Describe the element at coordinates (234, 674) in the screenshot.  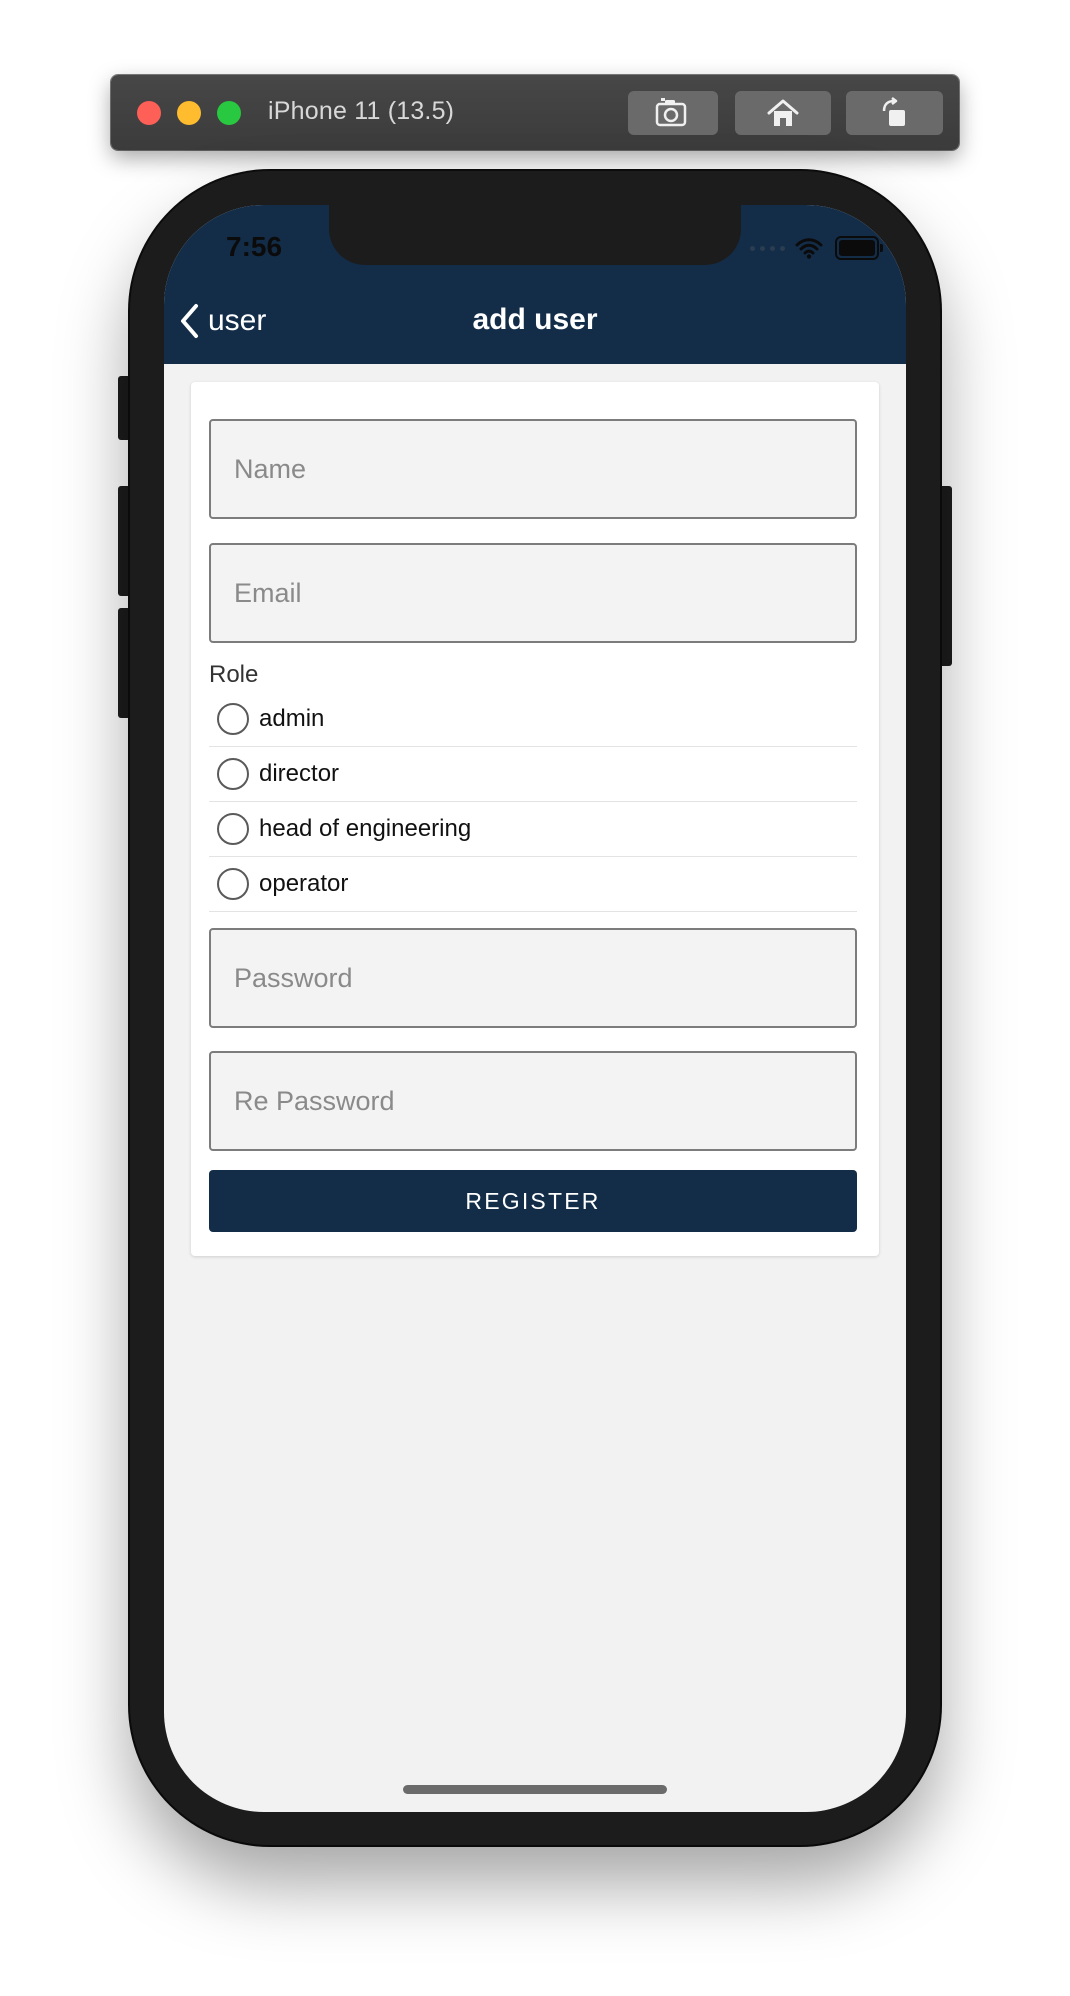
I see `role-label: Role` at that location.